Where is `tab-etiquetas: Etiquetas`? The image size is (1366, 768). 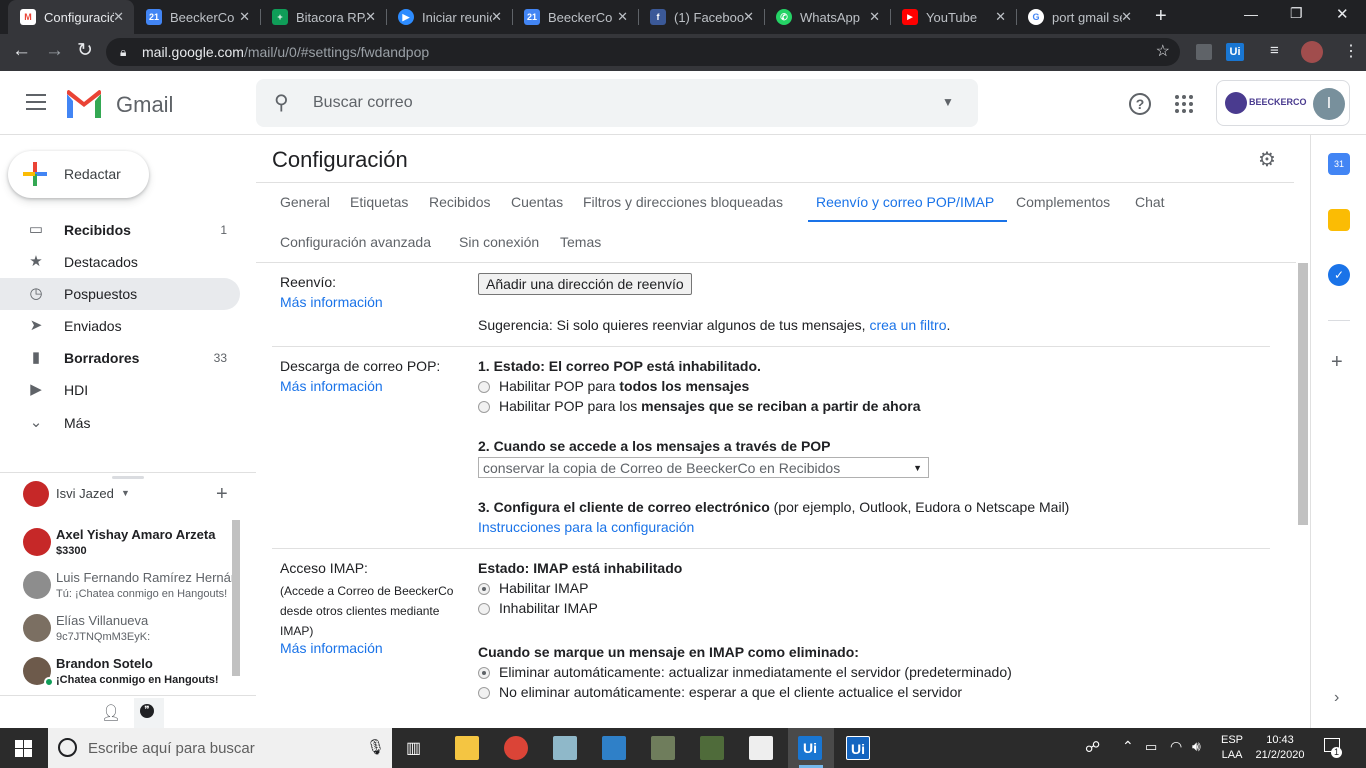
tab-etiquetas: Etiquetas is located at coordinates (379, 202).